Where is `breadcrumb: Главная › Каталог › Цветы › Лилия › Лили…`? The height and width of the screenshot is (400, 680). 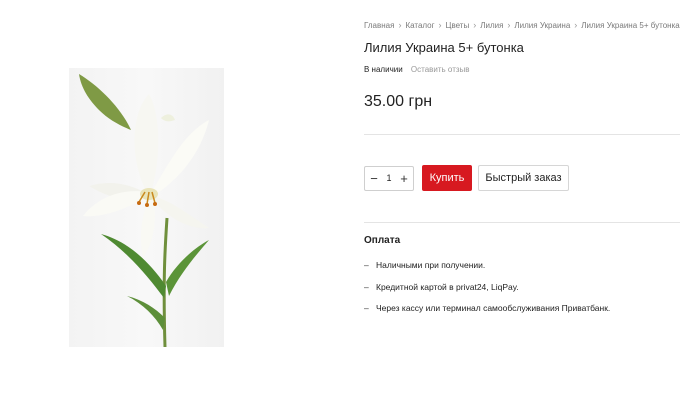
breadcrumb: Главная › Каталог › Цветы › Лилия › Лили… is located at coordinates (522, 25).